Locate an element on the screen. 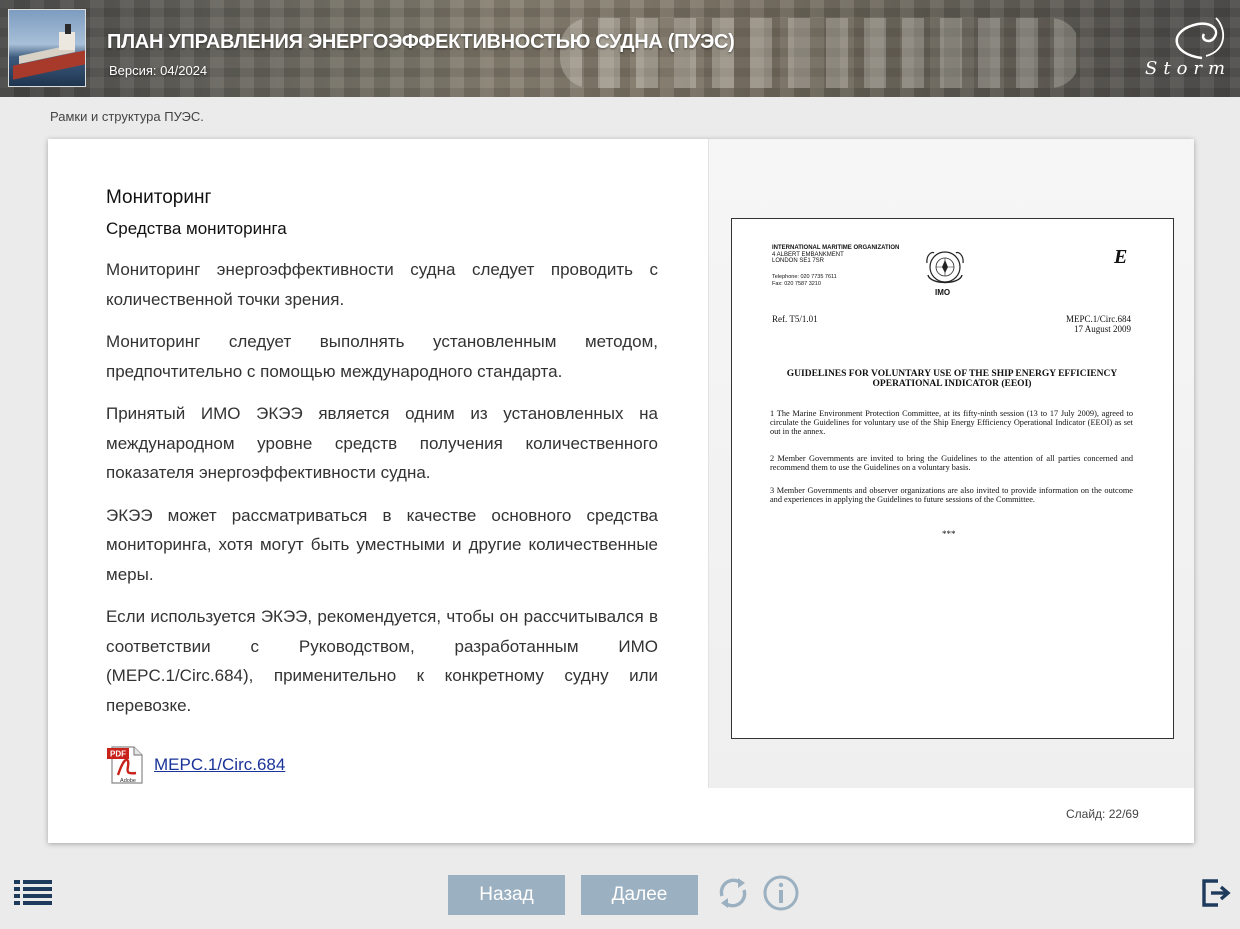 The height and width of the screenshot is (929, 1240). breadcrumb: Рамки и структура ПУЭС. is located at coordinates (127, 116).